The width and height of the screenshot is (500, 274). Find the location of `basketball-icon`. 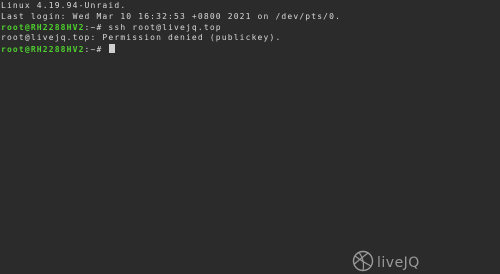

basketball-icon is located at coordinates (363, 262).